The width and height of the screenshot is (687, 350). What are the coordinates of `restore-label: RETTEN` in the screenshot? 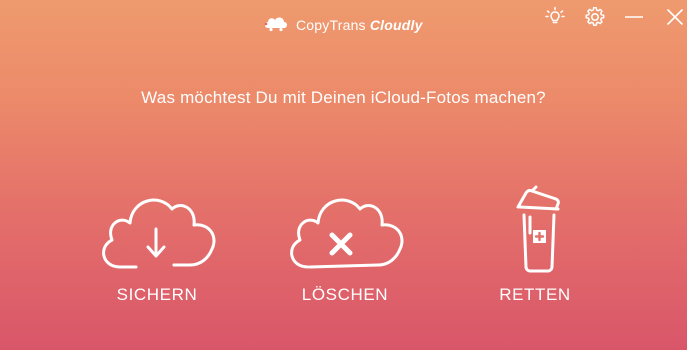 It's located at (535, 294).